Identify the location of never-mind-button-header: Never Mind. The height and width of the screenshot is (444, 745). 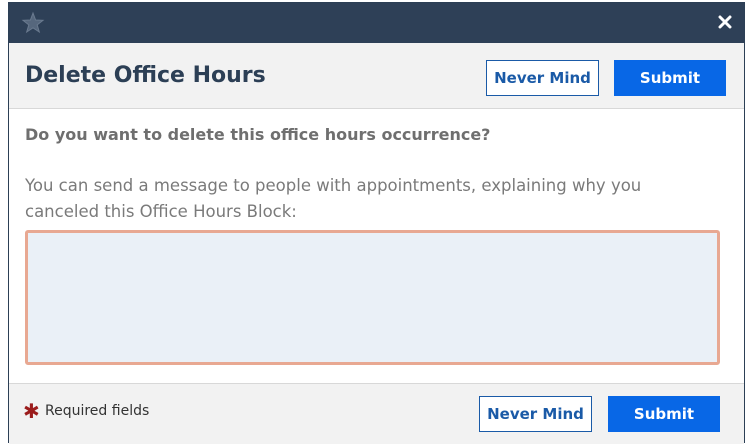
(542, 78).